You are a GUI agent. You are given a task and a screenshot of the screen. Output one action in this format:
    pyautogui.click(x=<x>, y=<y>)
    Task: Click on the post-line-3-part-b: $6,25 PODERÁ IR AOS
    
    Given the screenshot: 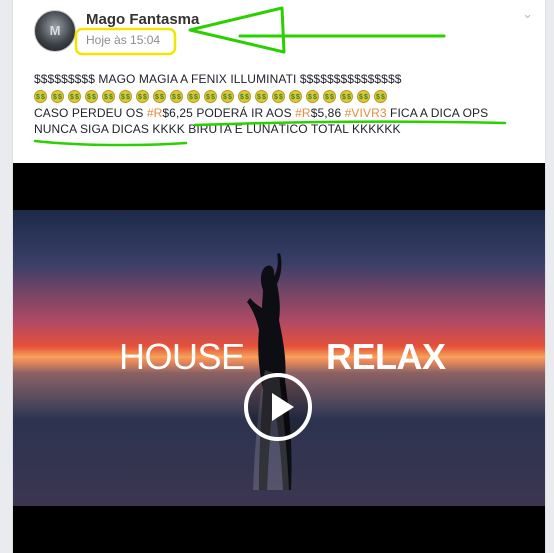 What is the action you would take?
    pyautogui.click(x=229, y=112)
    